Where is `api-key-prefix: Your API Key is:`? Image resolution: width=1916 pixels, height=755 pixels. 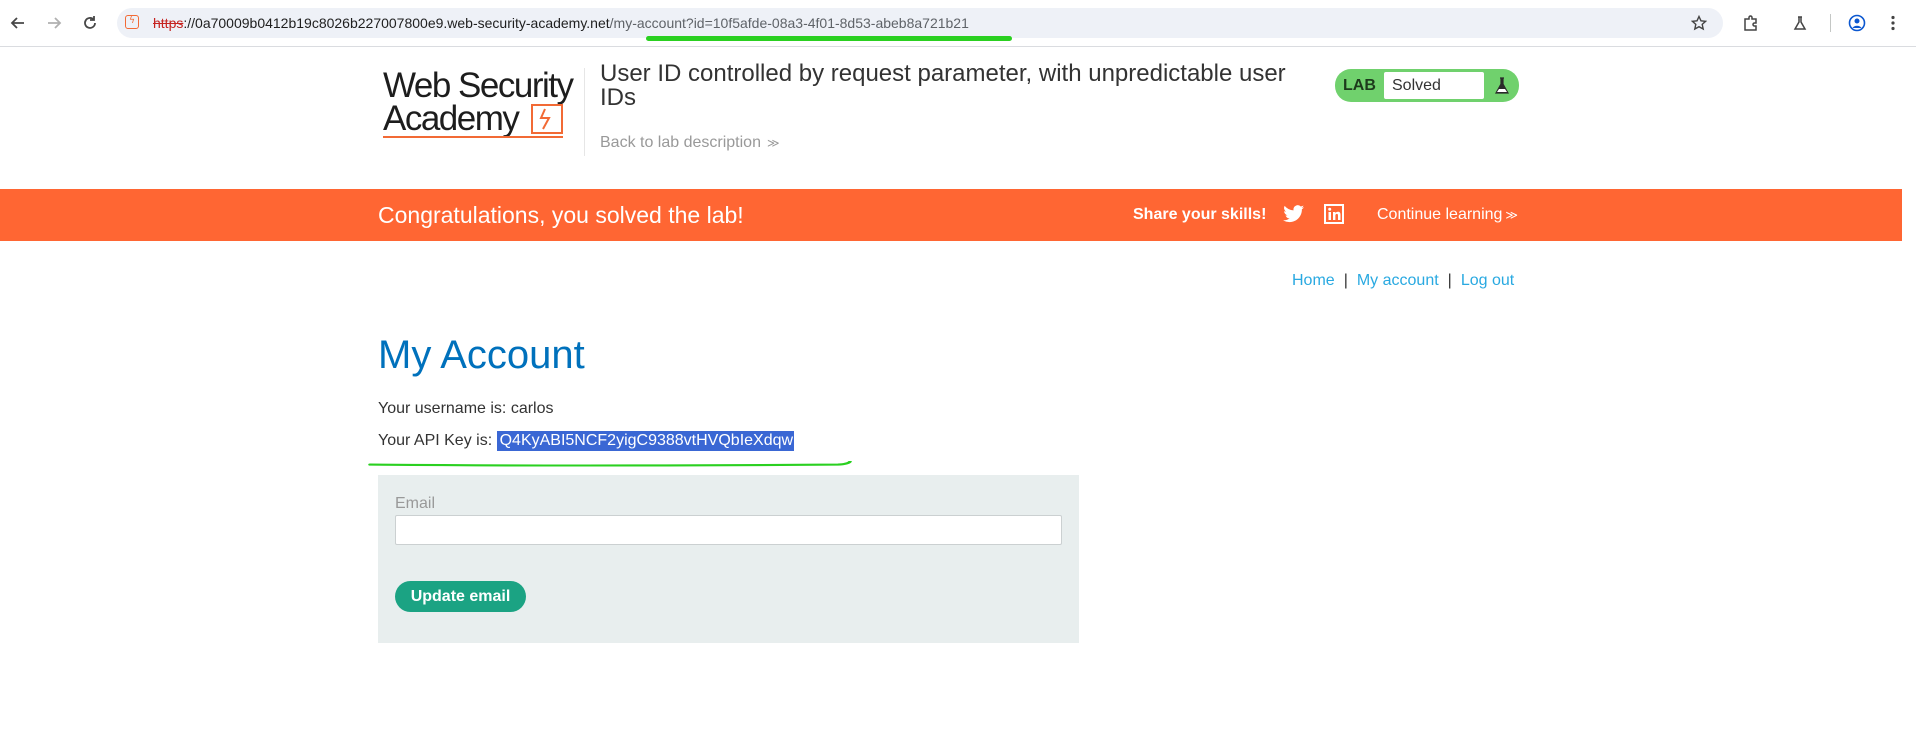
api-key-prefix: Your API Key is: is located at coordinates (437, 440).